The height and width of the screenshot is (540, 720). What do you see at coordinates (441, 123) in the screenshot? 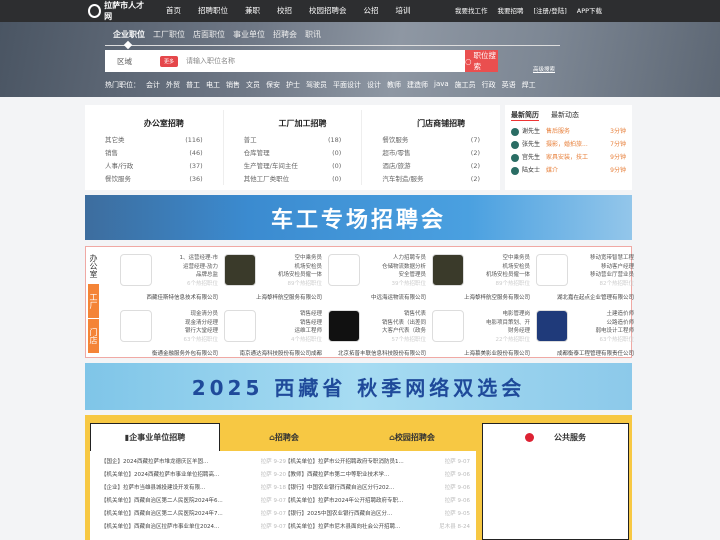
I see `category-title: 门店商铺招聘` at bounding box center [441, 123].